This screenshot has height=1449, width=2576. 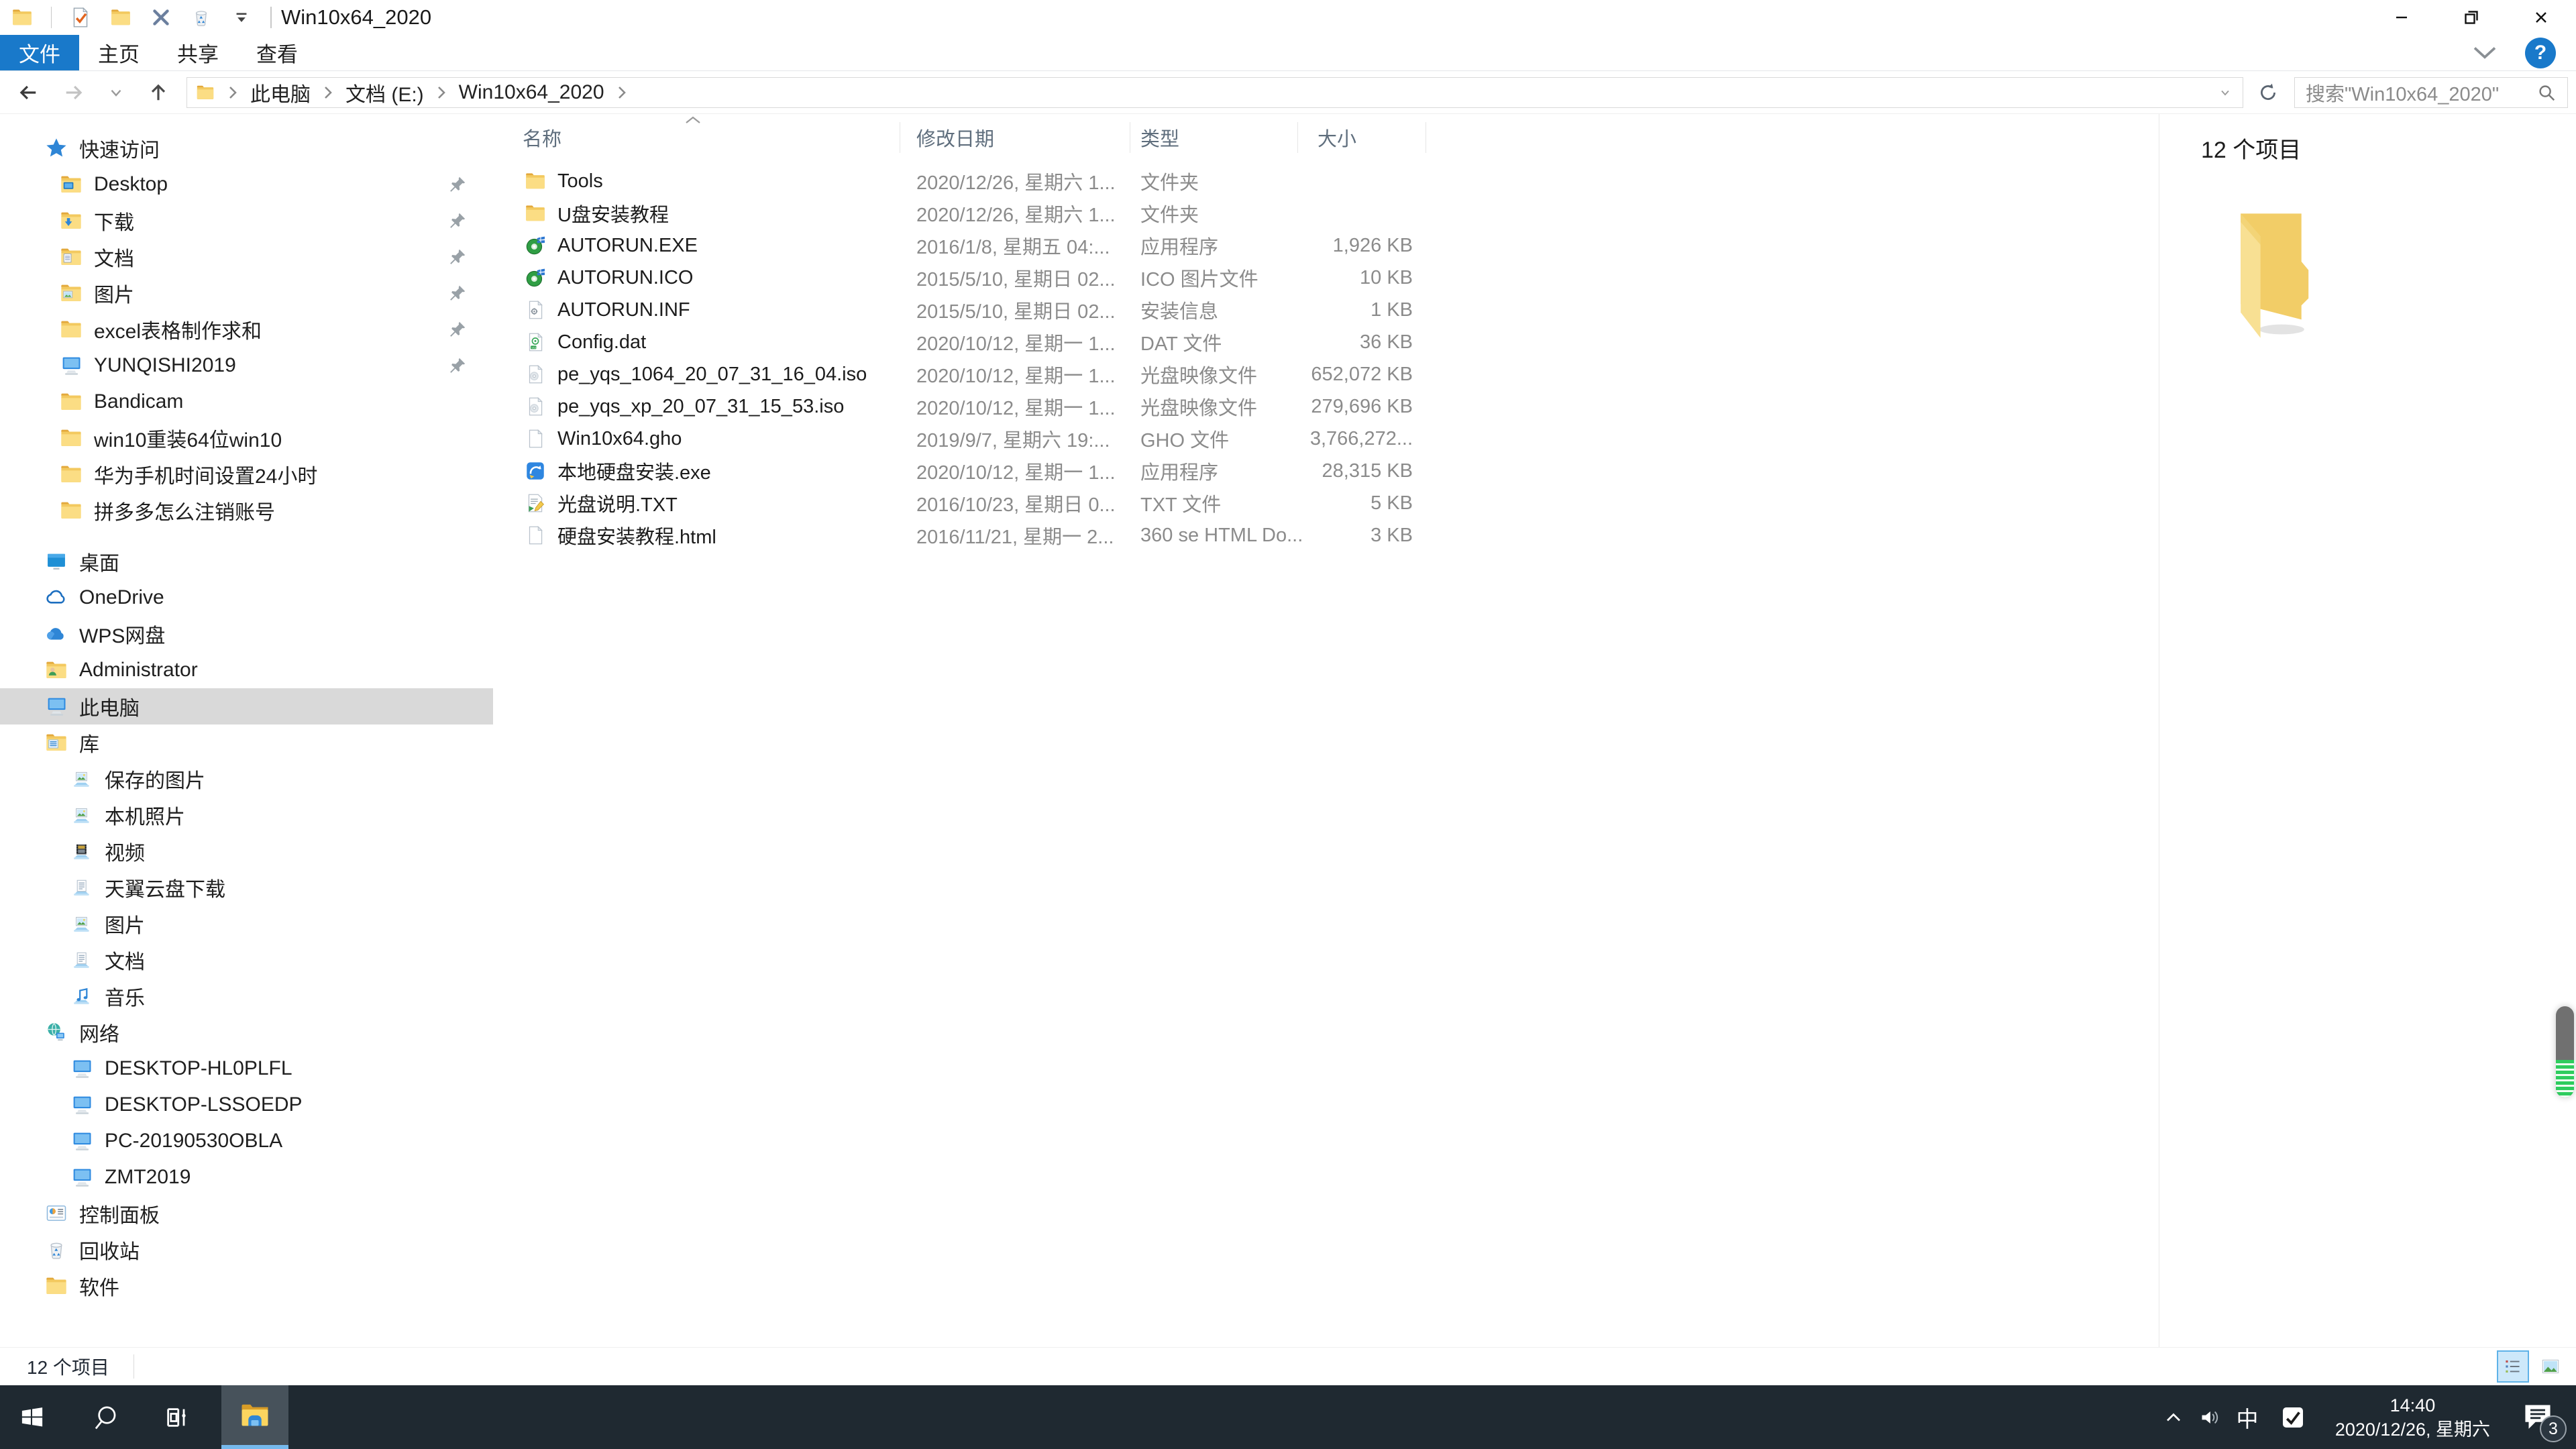 What do you see at coordinates (2268, 92) in the screenshot?
I see `refresh-button` at bounding box center [2268, 92].